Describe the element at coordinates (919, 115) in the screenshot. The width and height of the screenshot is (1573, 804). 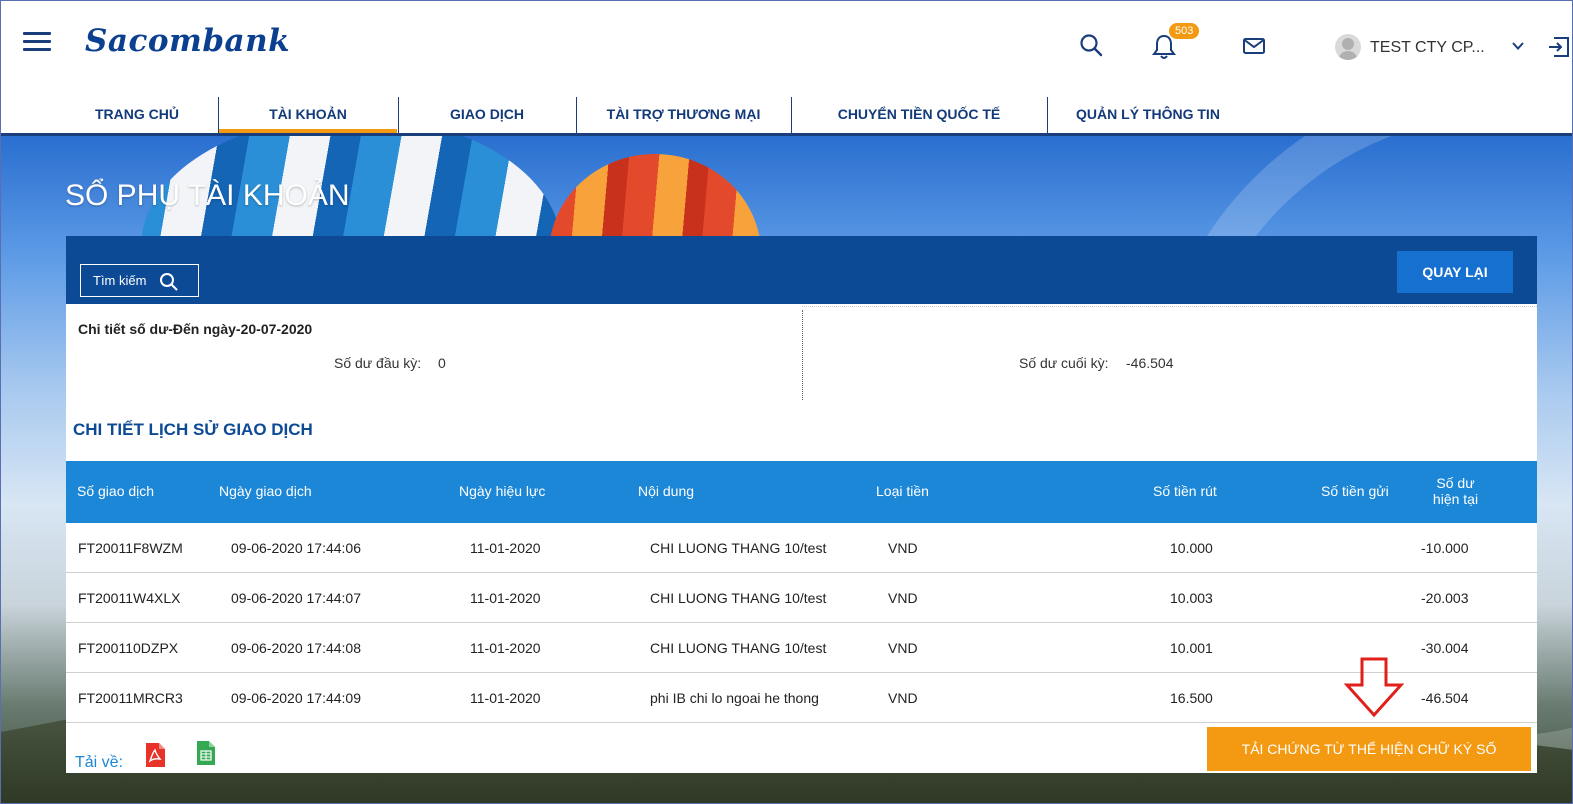
I see `nav-item-chuyen-tien-quoc-te: CHUYỂN TIỀN QUỐC TẾ` at that location.